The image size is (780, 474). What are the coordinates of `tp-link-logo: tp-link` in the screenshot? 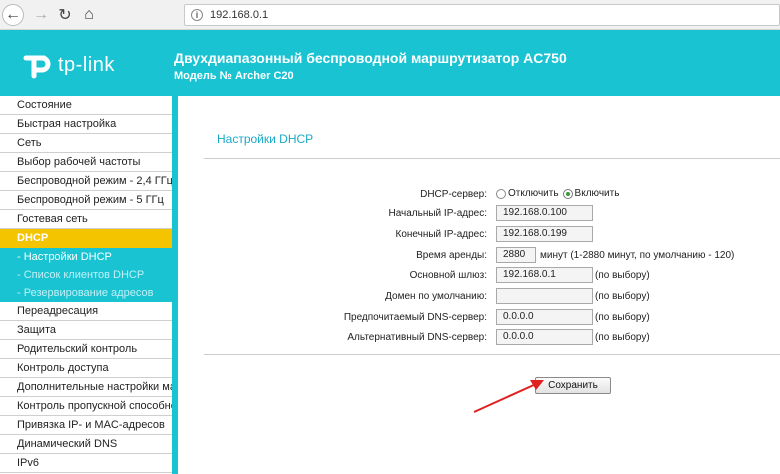 It's located at (66, 65).